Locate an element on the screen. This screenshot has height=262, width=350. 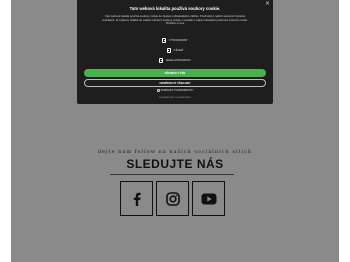
accept-all-button: Přijmout vše is located at coordinates (175, 73).